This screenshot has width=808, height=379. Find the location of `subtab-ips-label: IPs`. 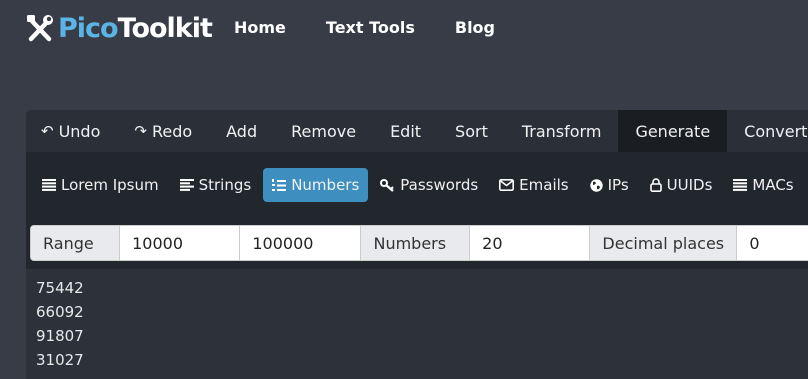

subtab-ips-label: IPs is located at coordinates (618, 185).